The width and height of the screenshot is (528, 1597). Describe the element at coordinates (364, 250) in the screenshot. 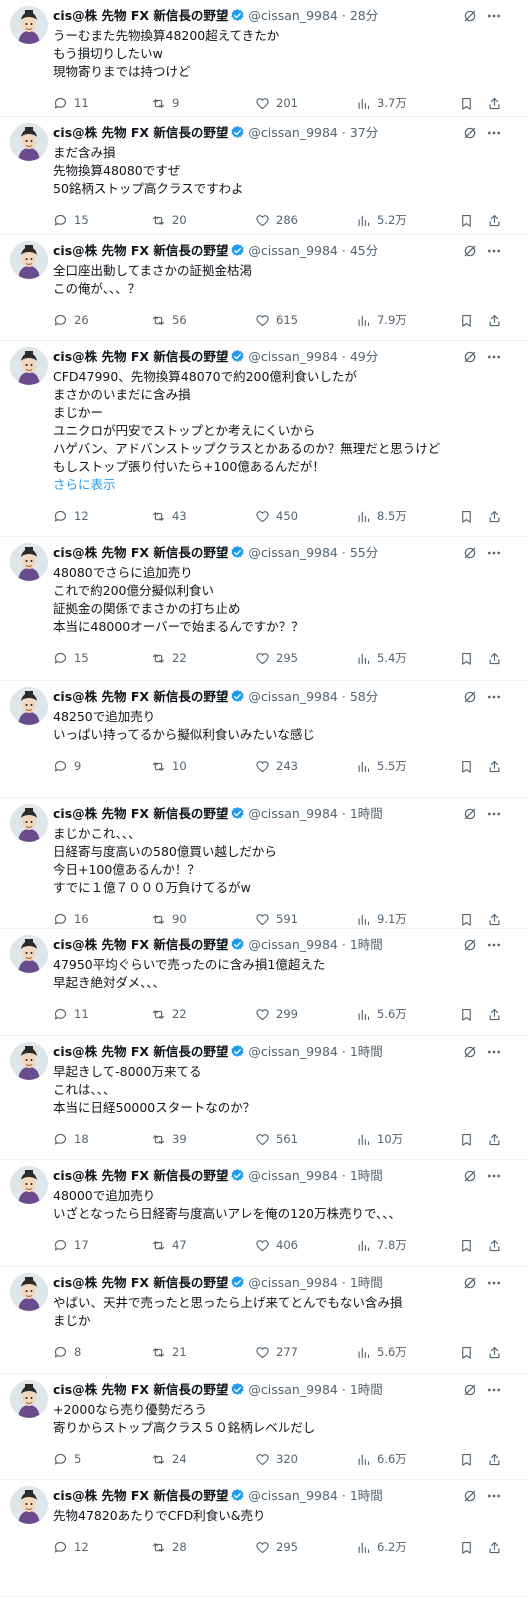

I see `timestamp: 45分` at that location.